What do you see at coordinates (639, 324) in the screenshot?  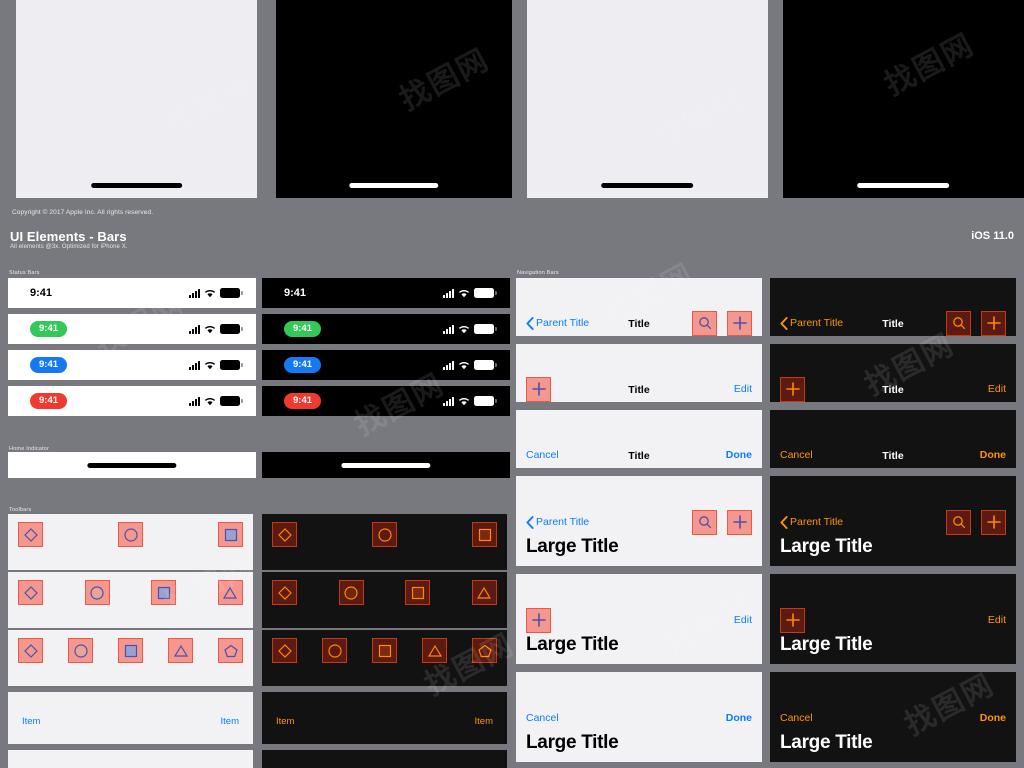 I see `nav-title: Title` at bounding box center [639, 324].